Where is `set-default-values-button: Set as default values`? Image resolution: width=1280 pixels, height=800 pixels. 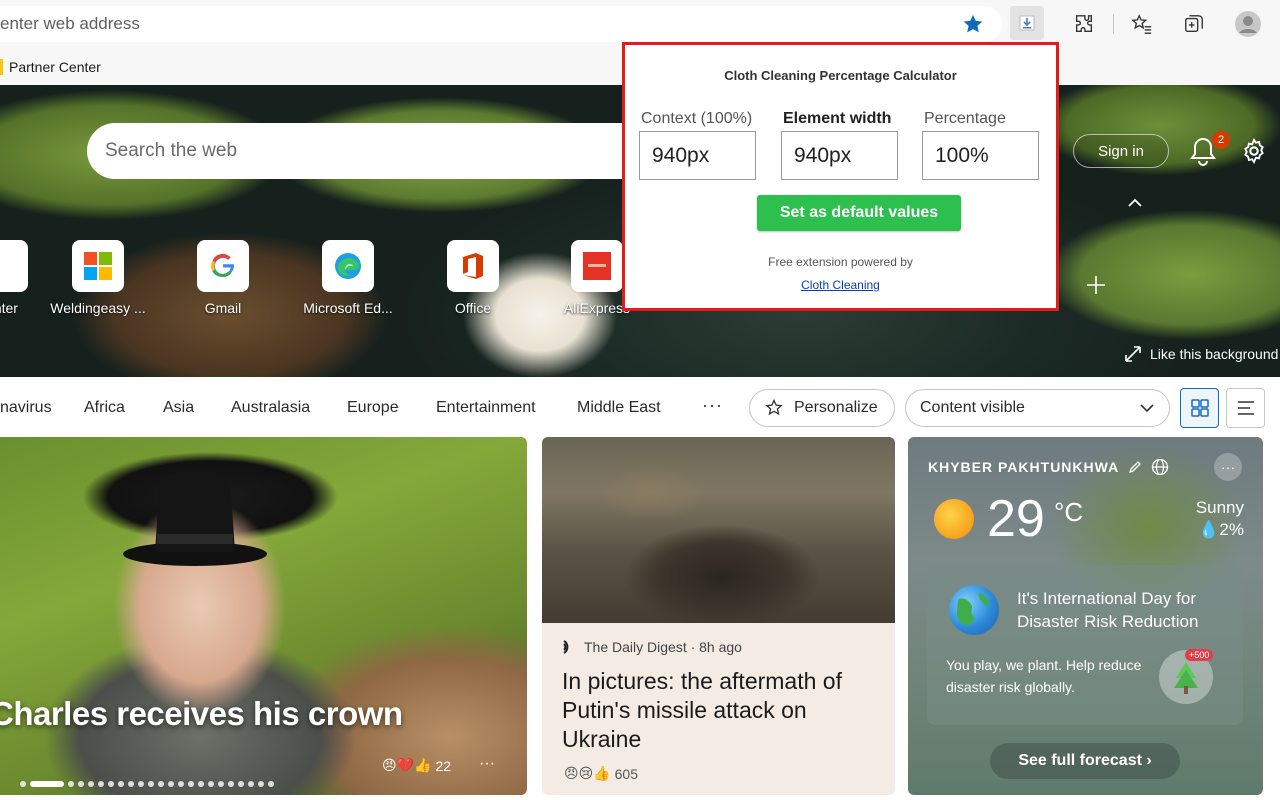 set-default-values-button: Set as default values is located at coordinates (859, 213).